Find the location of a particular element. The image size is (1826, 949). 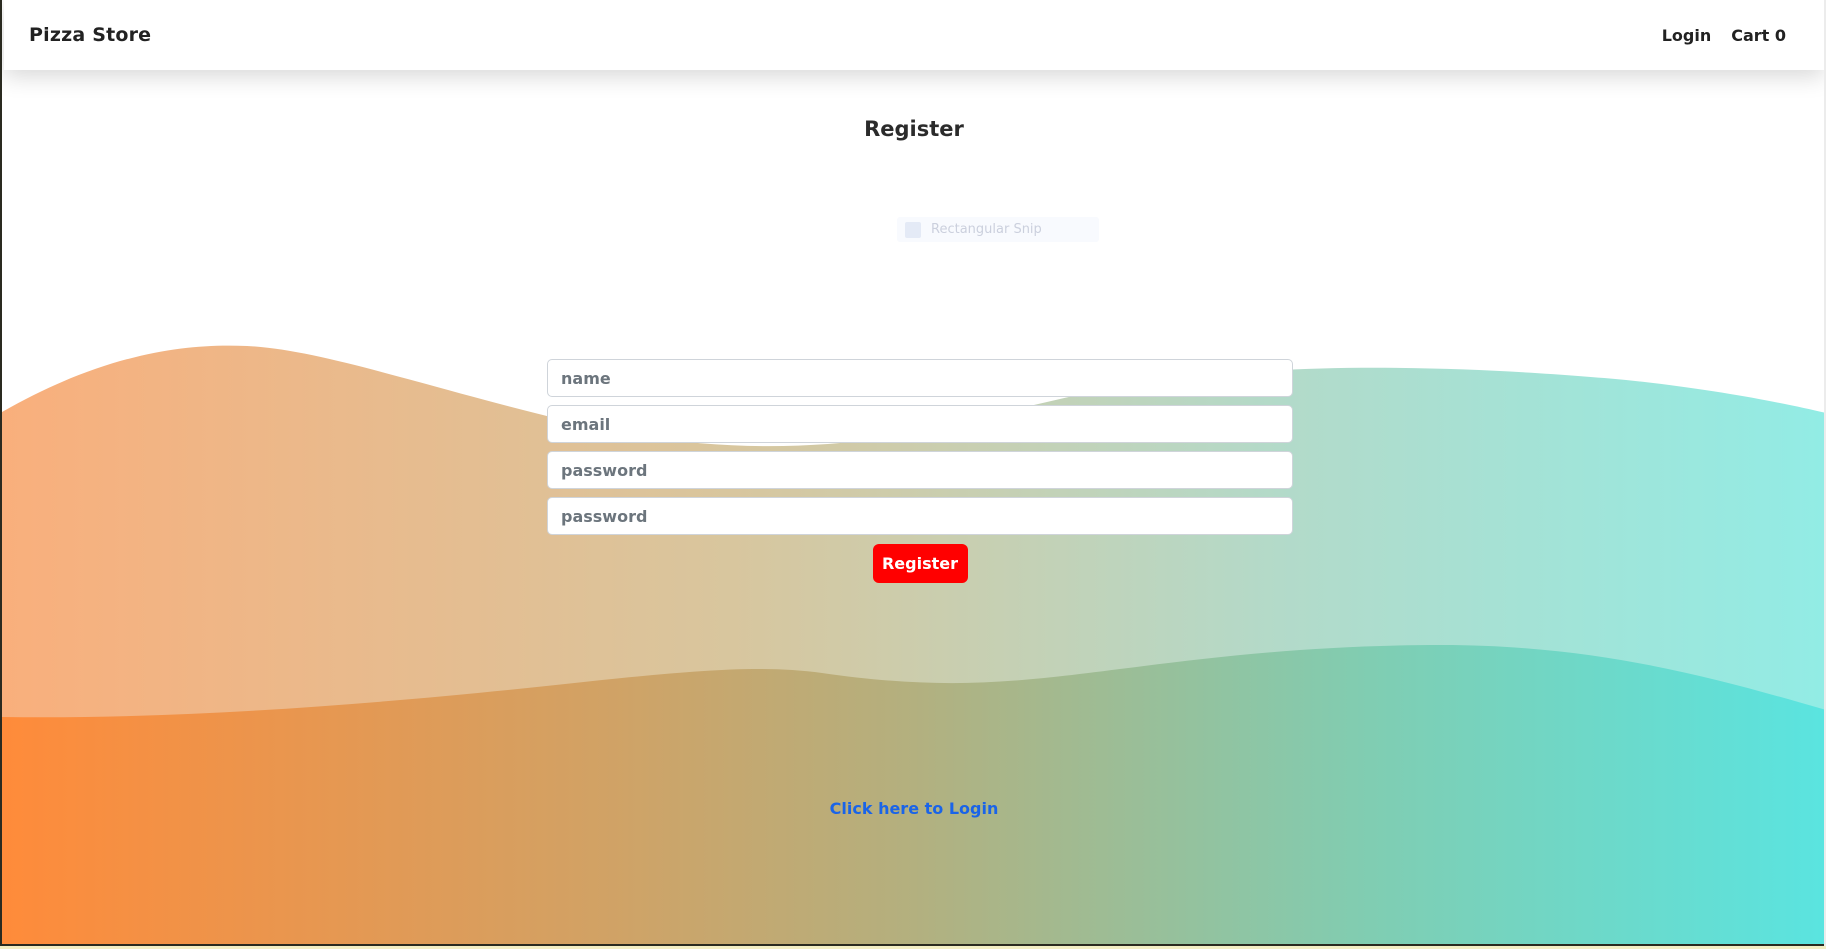

email-input is located at coordinates (920, 424).